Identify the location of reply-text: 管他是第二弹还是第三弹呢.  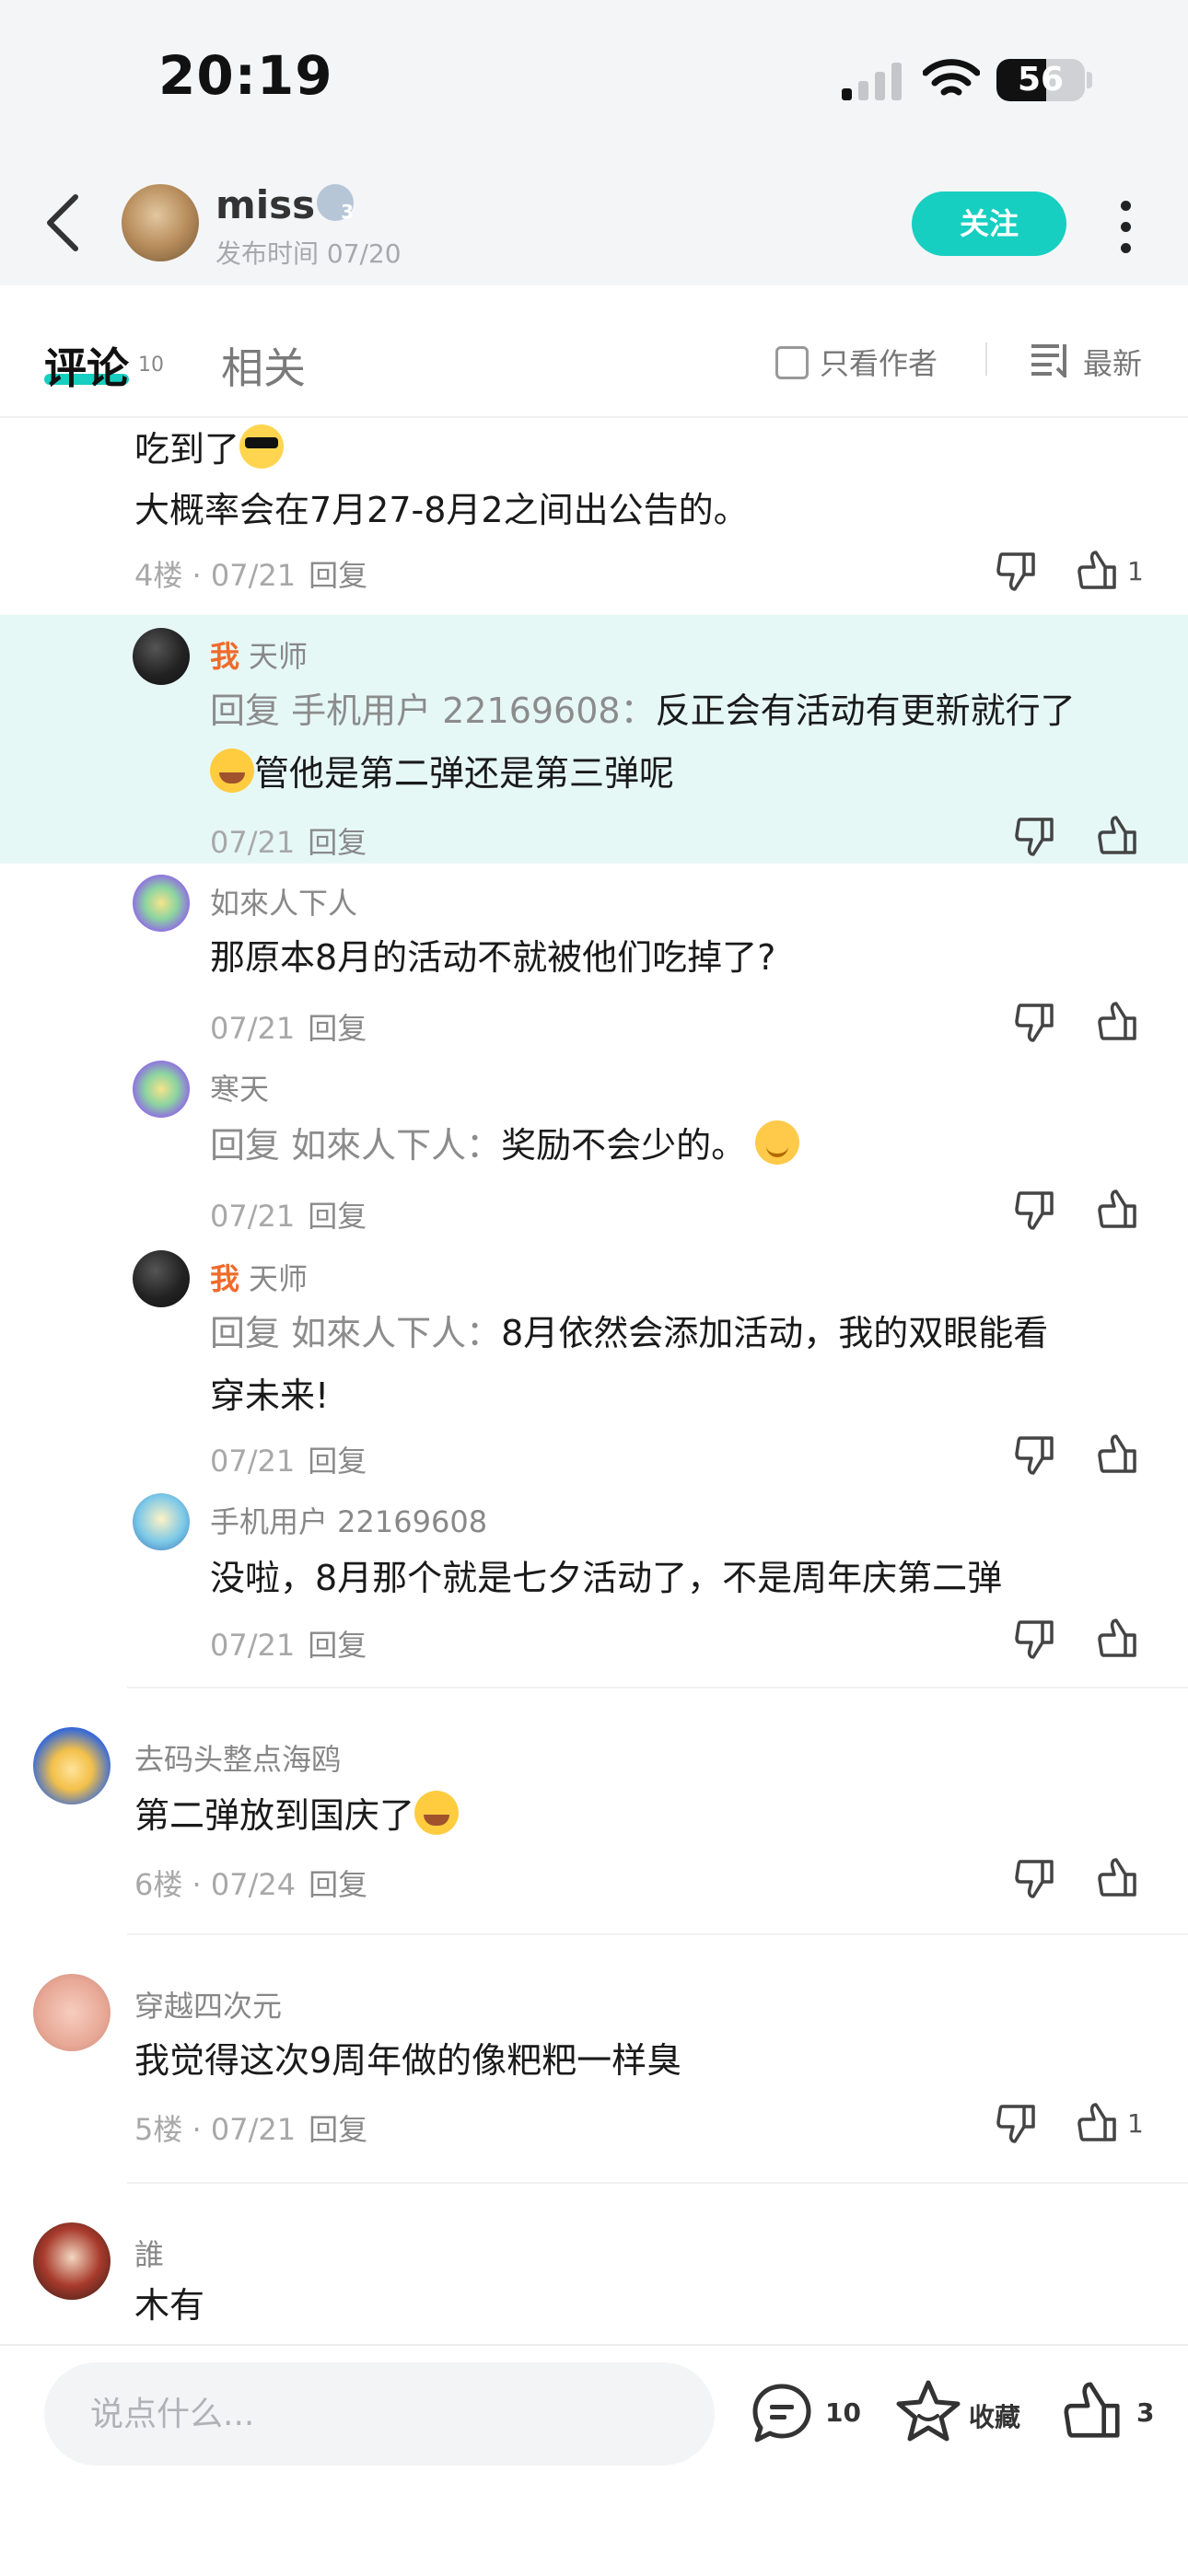
(442, 773).